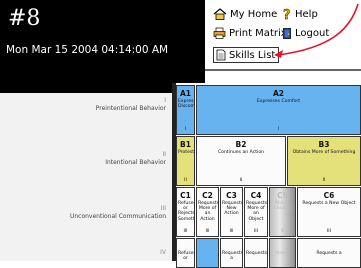  I want to click on cell-c4-desc: Requests More of an Object, so click(257, 211).